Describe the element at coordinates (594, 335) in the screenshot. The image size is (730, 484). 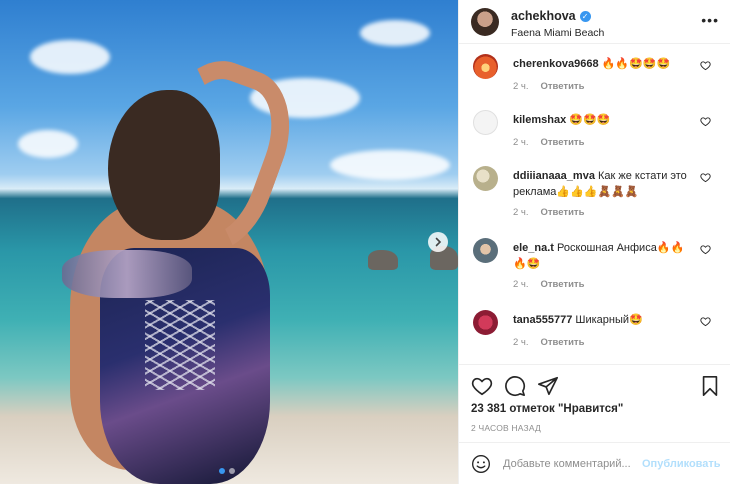
I see `comment-item: tana555777 Шикарный🤩 2 ч. Ответить` at that location.